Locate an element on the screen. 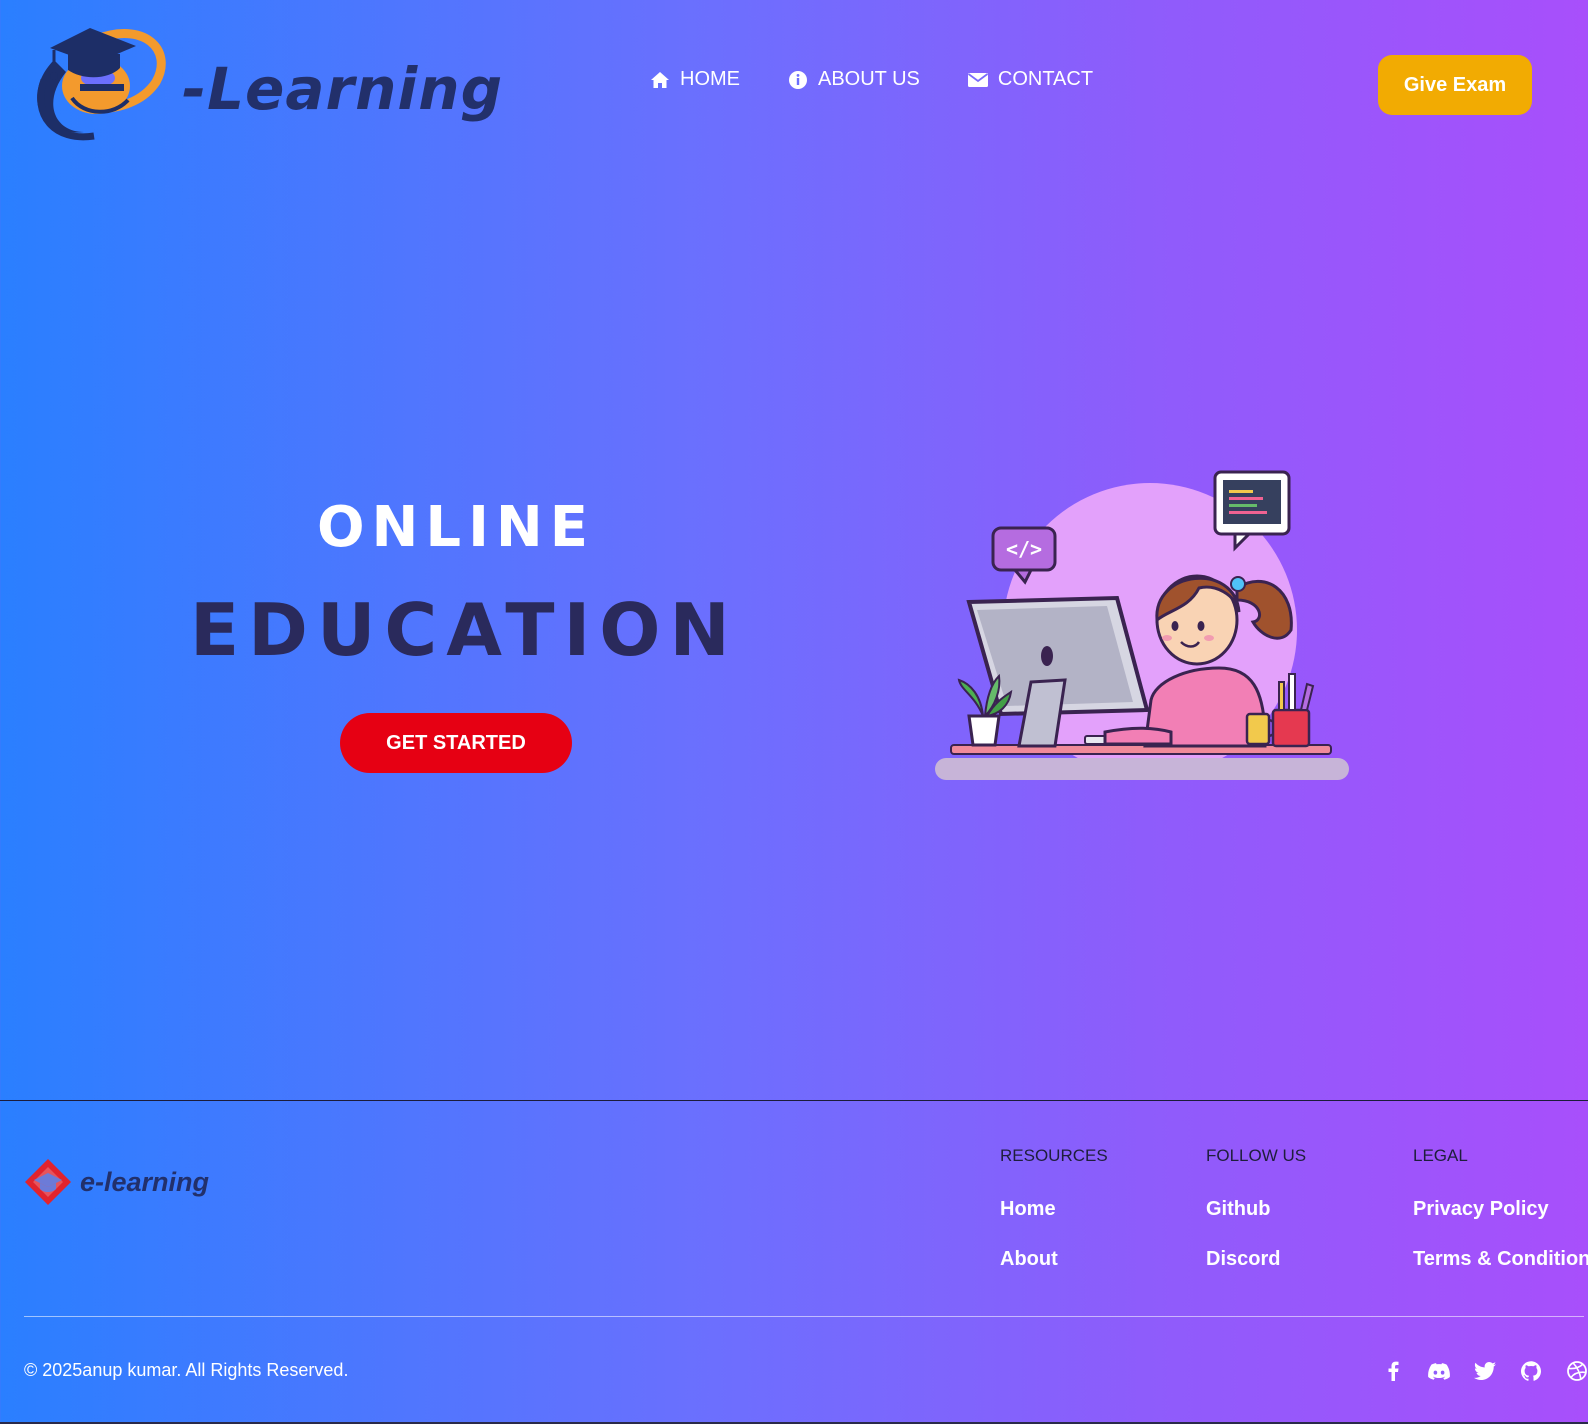 This screenshot has height=1424, width=1588. footer-divider is located at coordinates (804, 1316).